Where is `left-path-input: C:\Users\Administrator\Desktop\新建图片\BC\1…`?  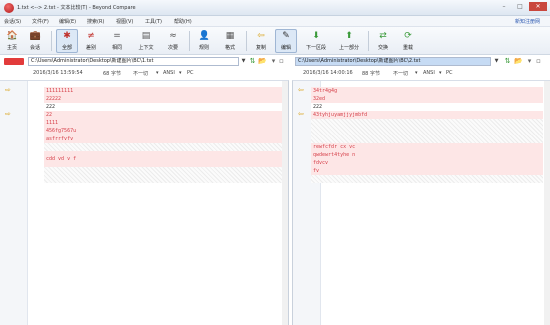
left-path-input: C:\Users\Administrator\Desktop\新建图片\BC\1… is located at coordinates (133, 61).